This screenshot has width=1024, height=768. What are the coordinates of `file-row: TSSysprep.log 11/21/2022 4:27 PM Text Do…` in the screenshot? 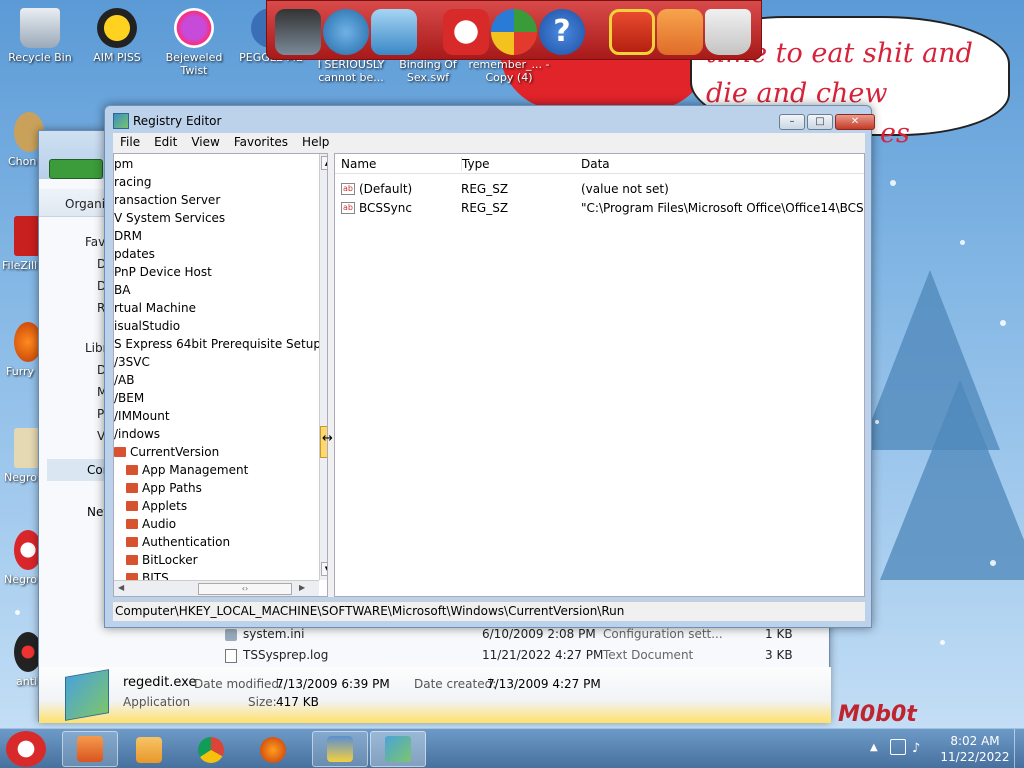 It's located at (525, 656).